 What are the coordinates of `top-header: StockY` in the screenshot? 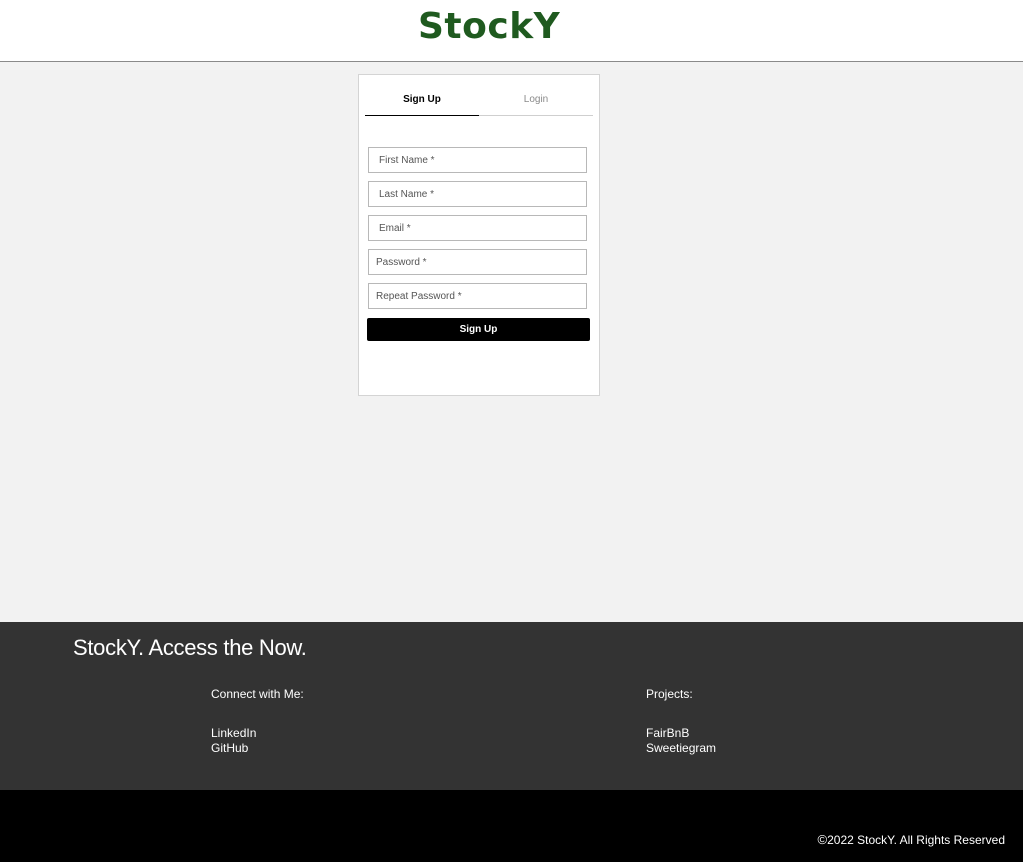 It's located at (511, 31).